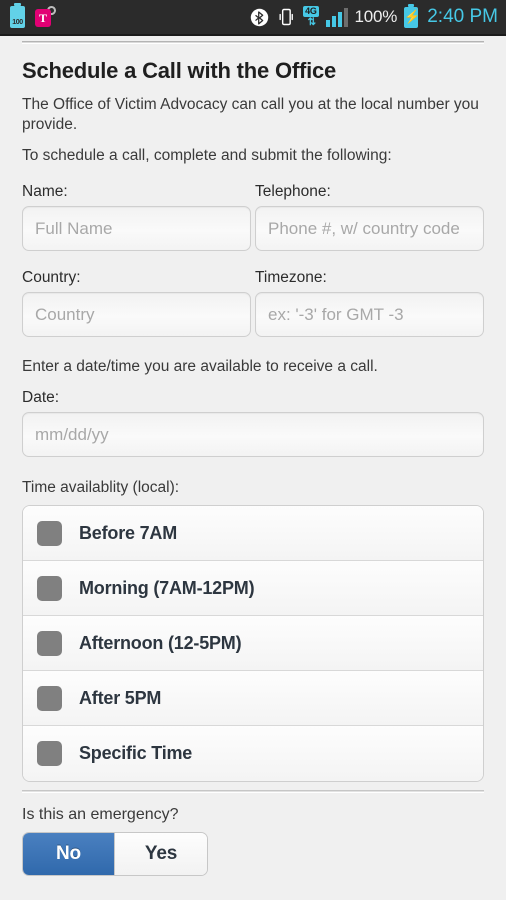 The height and width of the screenshot is (900, 506). I want to click on status-bar: 100 4G ⇅ 100% ⚡ 2:4, so click(253, 18).